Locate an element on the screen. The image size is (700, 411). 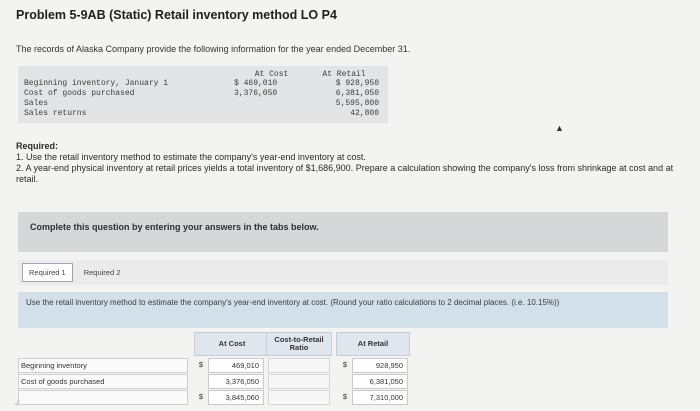
mouse-cursor-icon: ▲ is located at coordinates (559, 128).